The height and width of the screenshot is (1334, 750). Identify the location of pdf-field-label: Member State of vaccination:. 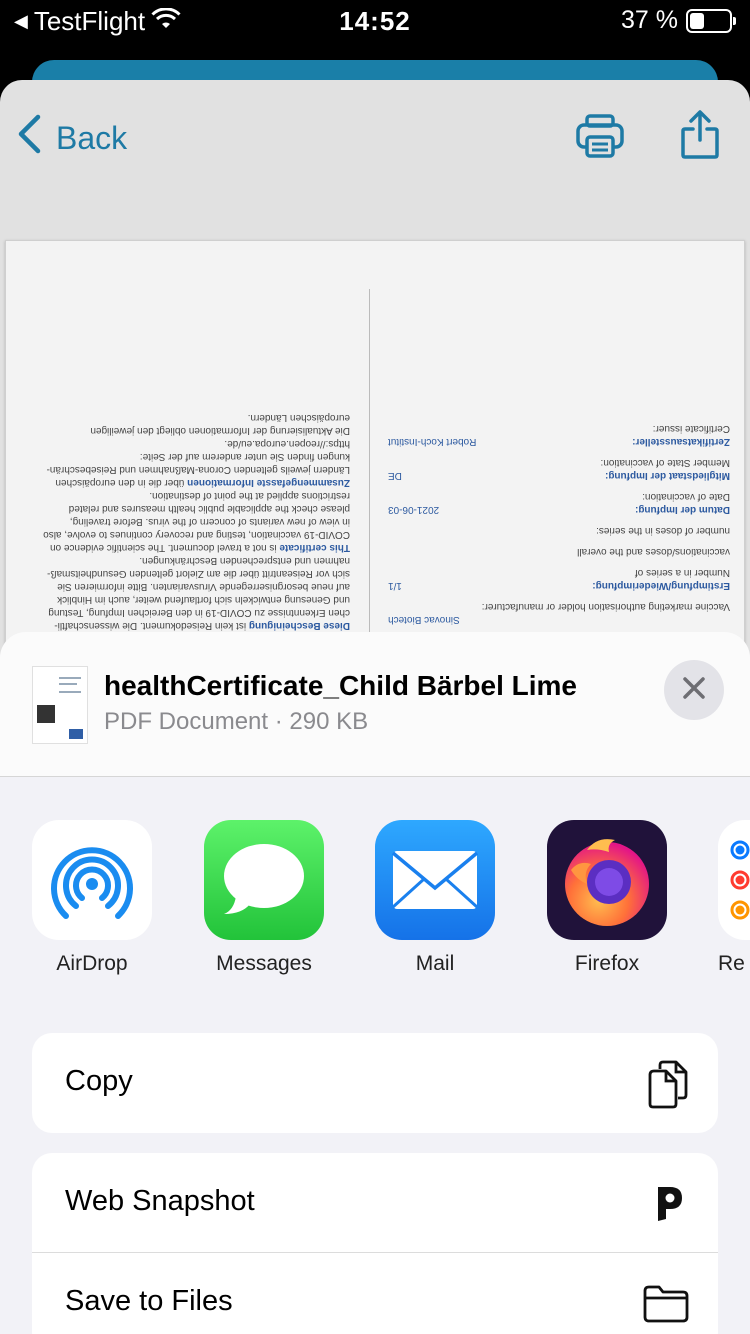
(665, 462).